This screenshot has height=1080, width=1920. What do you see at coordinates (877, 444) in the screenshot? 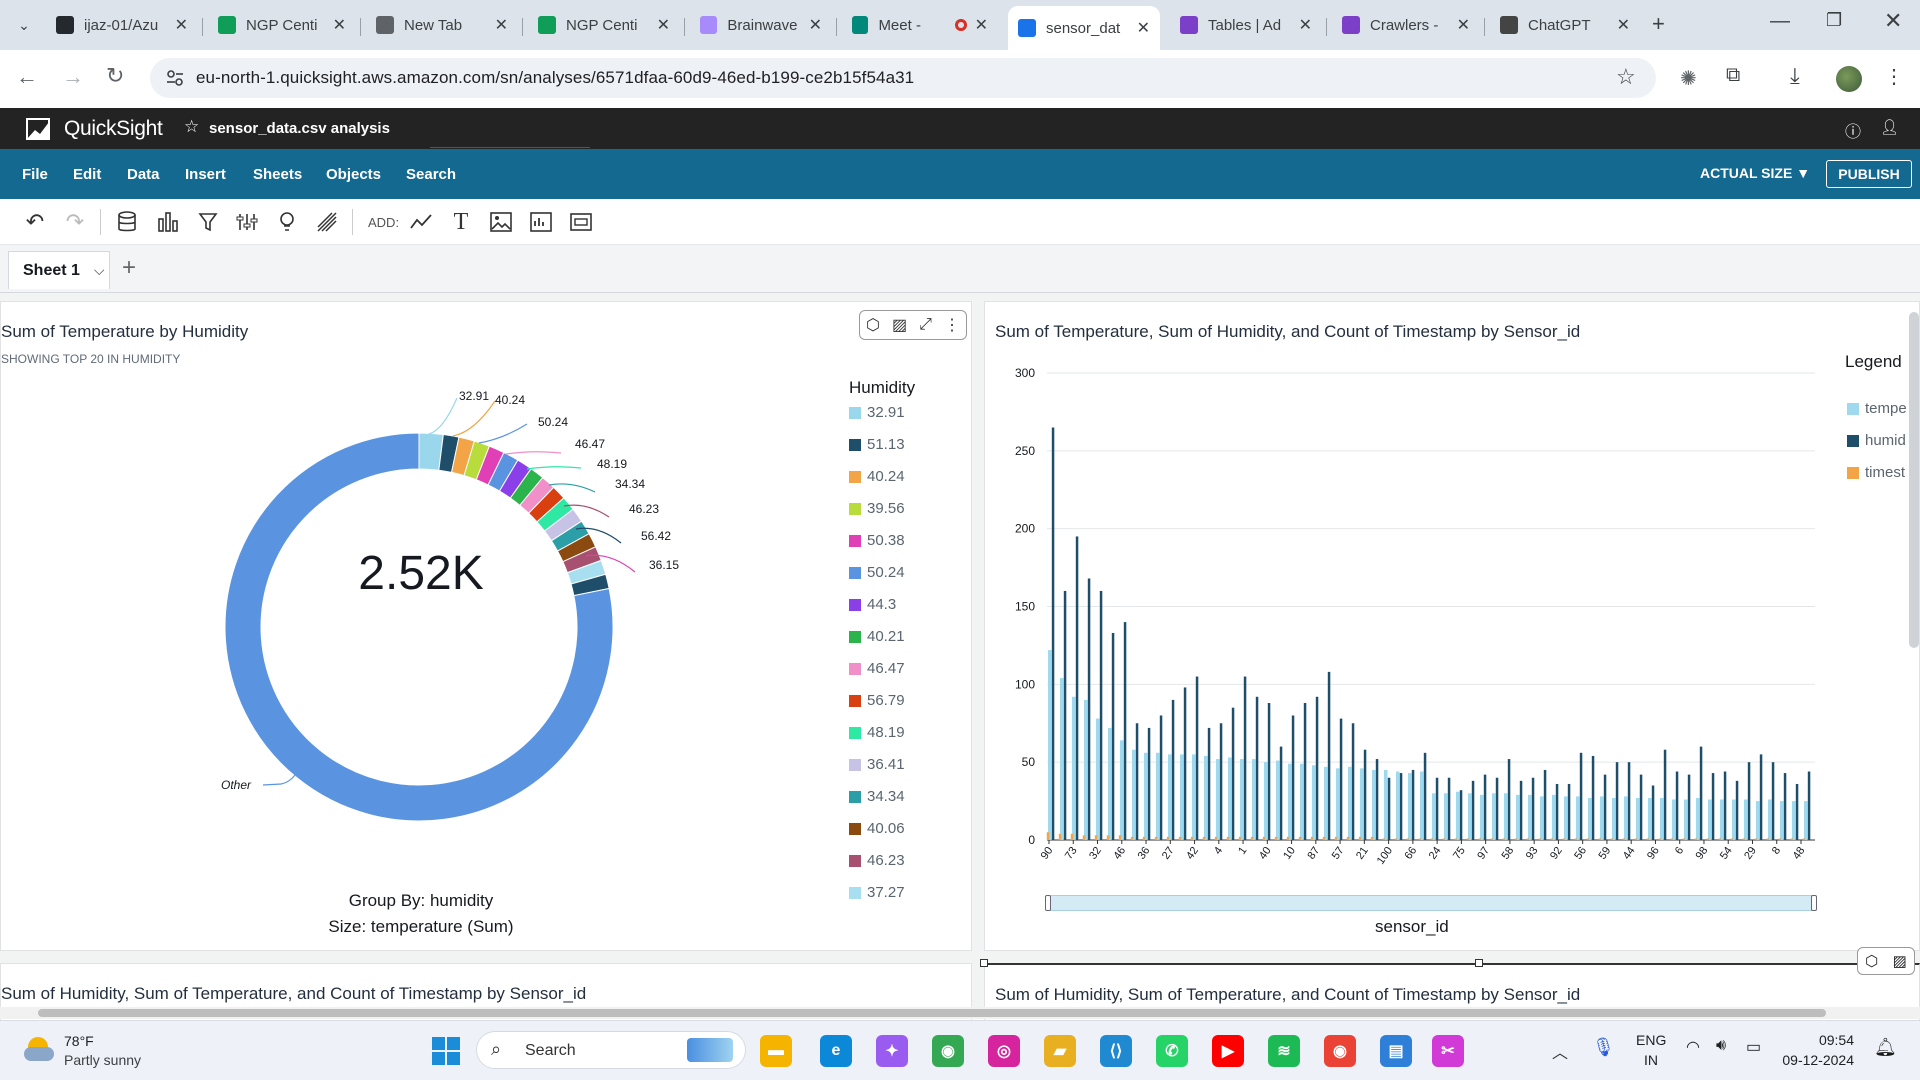
I see `legend-item: 51.13` at bounding box center [877, 444].